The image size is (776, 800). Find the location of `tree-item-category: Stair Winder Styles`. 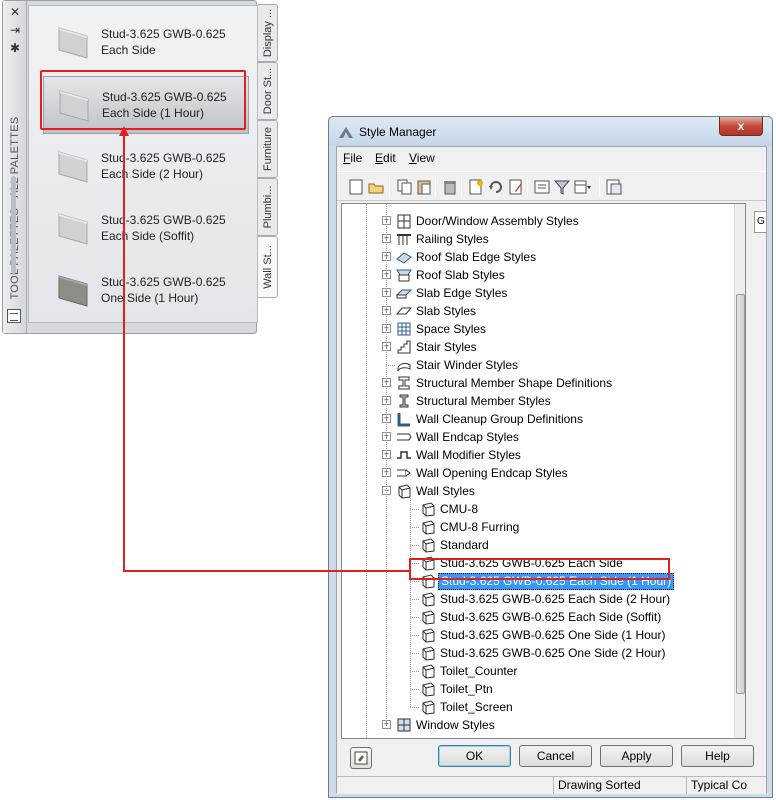

tree-item-category: Stair Winder Styles is located at coordinates (537, 365).